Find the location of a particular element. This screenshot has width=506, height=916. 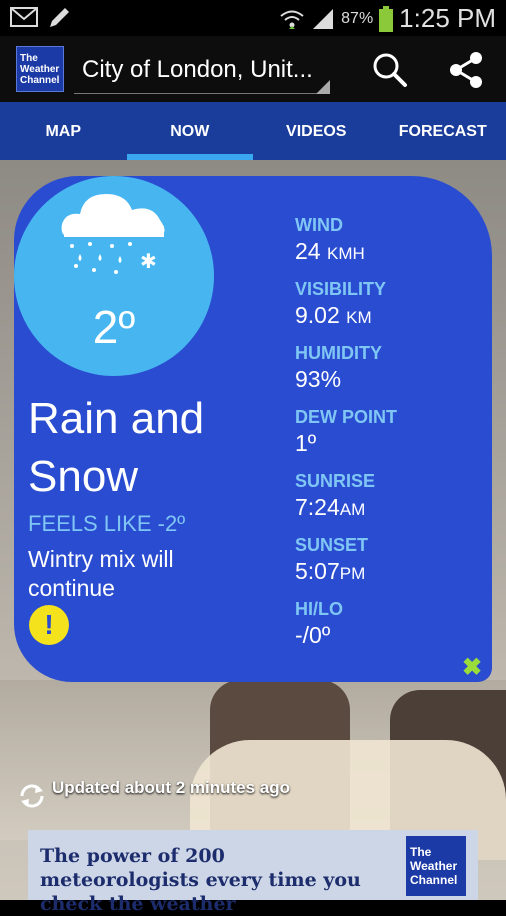

value-number: -/0º is located at coordinates (312, 635).